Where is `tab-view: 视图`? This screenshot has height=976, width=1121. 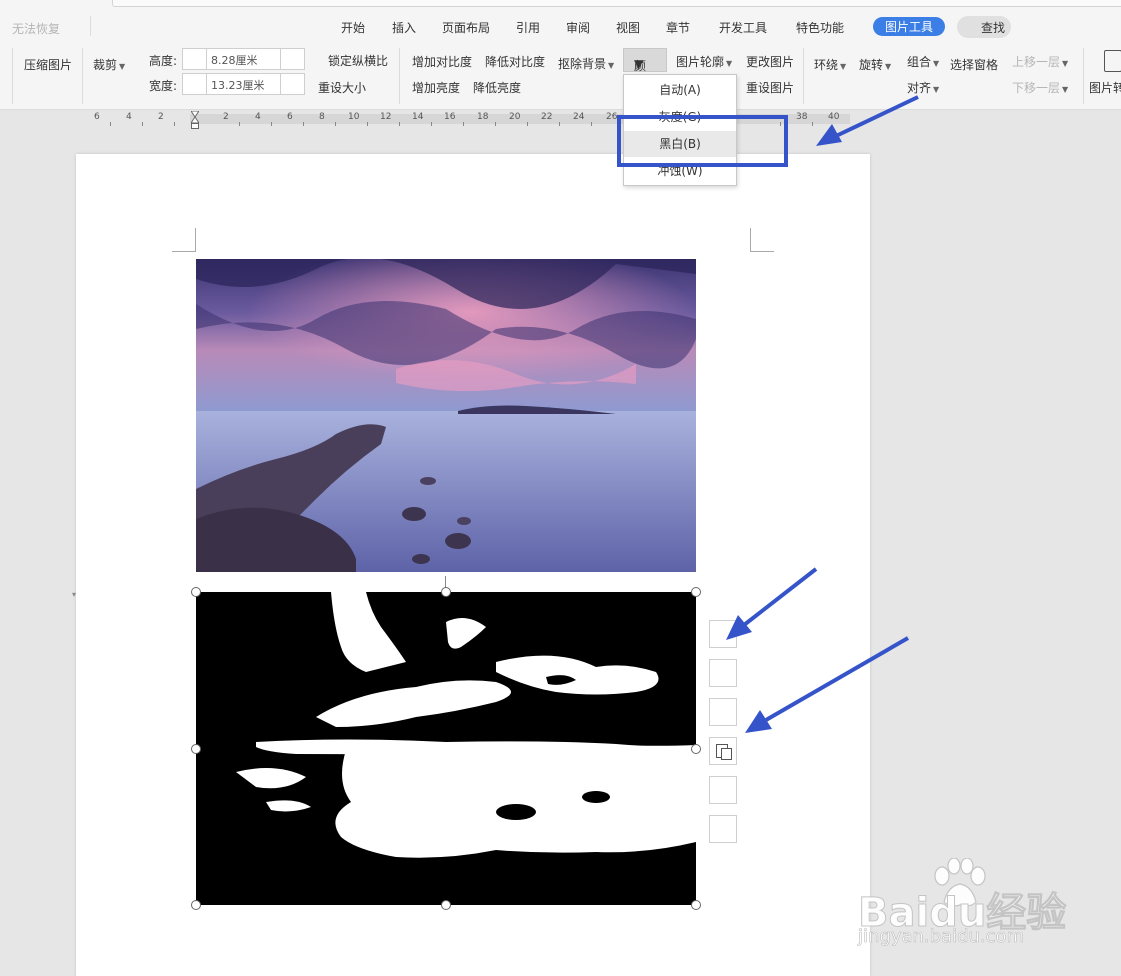 tab-view: 视图 is located at coordinates (628, 27).